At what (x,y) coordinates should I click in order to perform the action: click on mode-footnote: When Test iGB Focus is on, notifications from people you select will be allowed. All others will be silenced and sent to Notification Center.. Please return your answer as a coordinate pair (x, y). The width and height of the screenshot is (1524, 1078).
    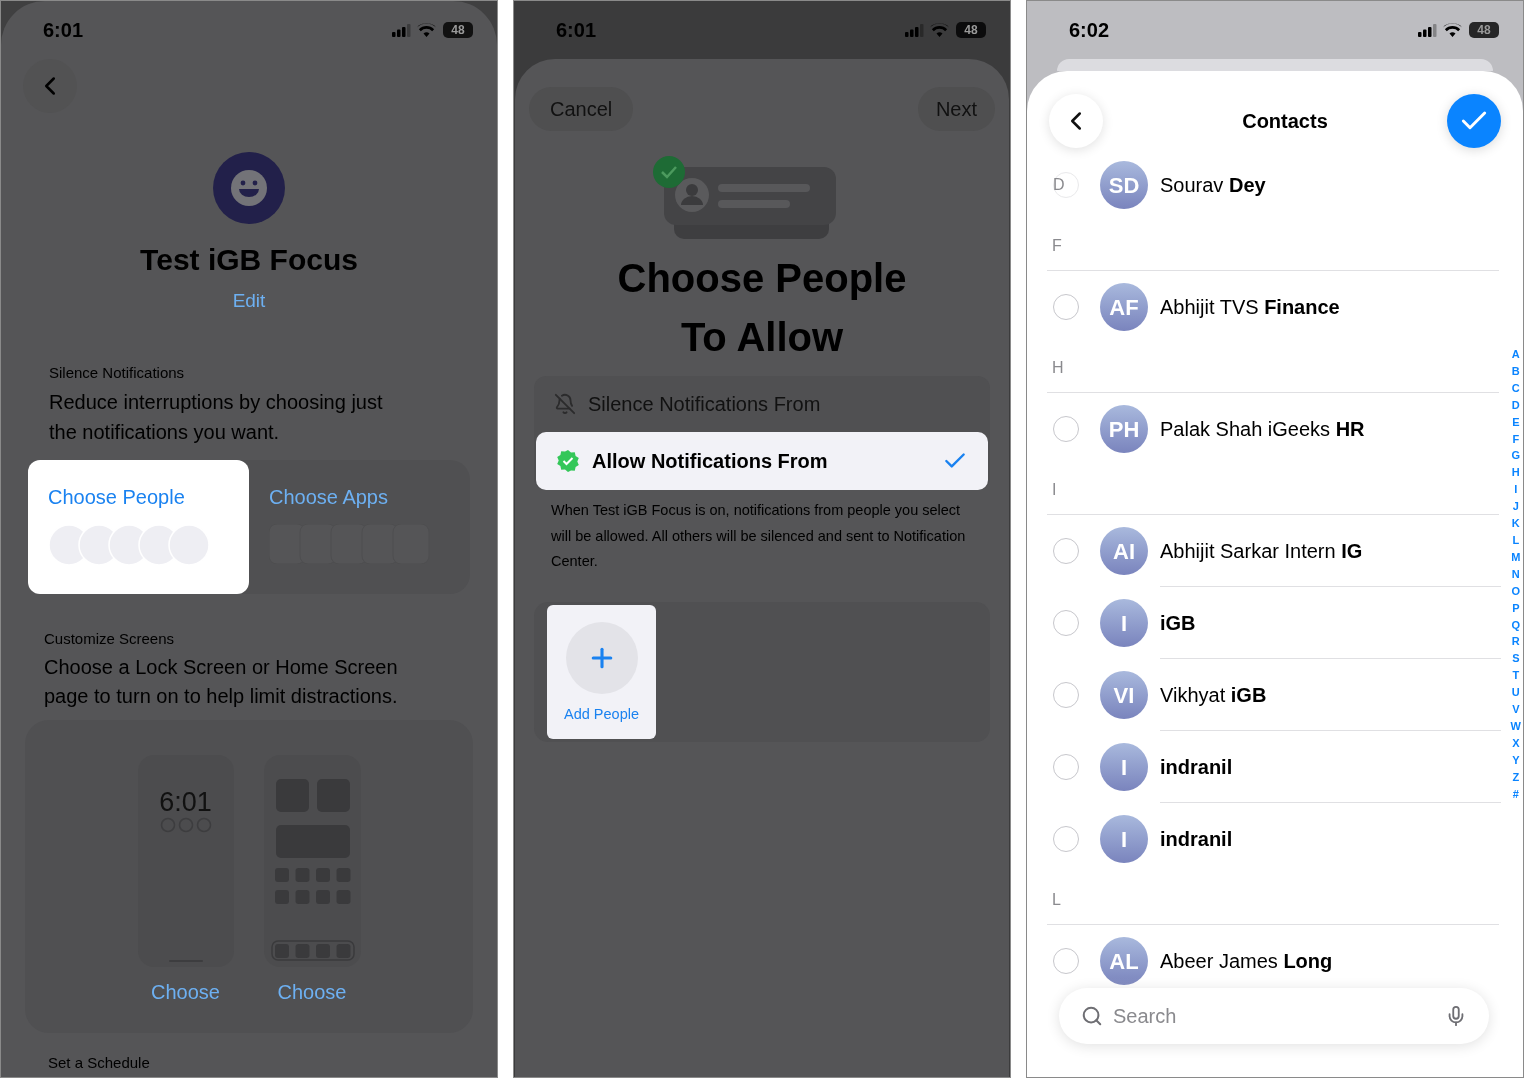
    Looking at the image, I should click on (758, 536).